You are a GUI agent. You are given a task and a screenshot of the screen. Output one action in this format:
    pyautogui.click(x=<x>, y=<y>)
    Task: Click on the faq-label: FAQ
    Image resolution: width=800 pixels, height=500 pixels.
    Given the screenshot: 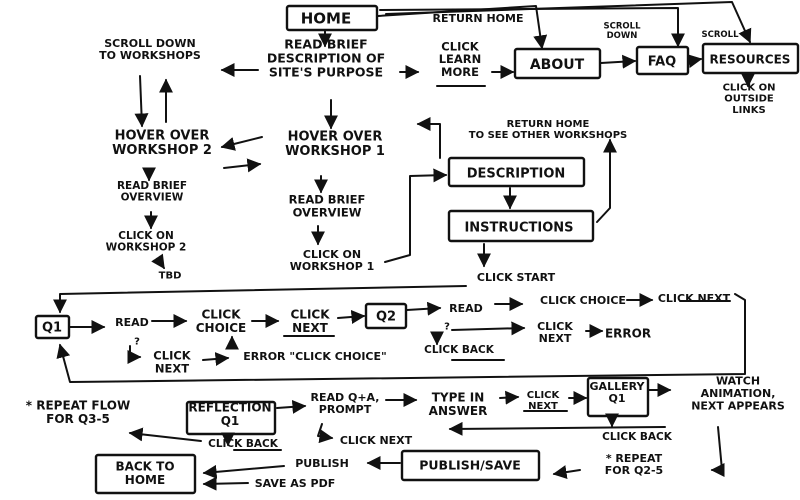 What is the action you would take?
    pyautogui.click(x=662, y=62)
    